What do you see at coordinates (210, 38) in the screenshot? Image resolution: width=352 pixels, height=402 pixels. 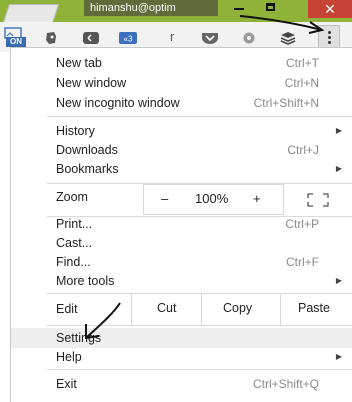 I see `pocket-save-icon` at bounding box center [210, 38].